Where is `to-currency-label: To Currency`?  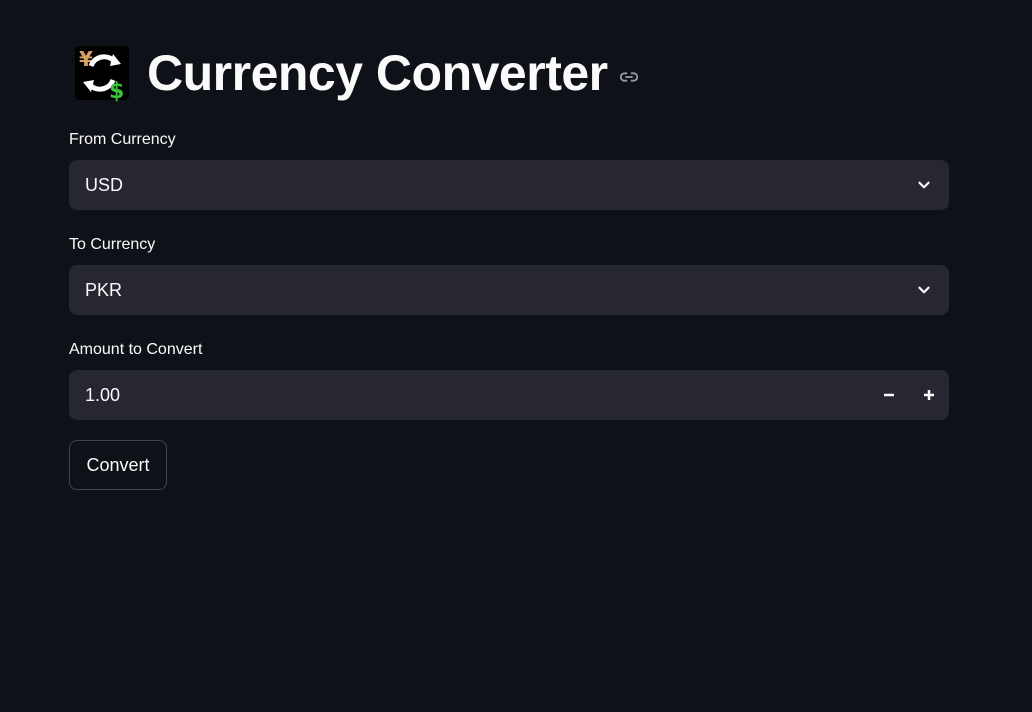 to-currency-label: To Currency is located at coordinates (112, 244).